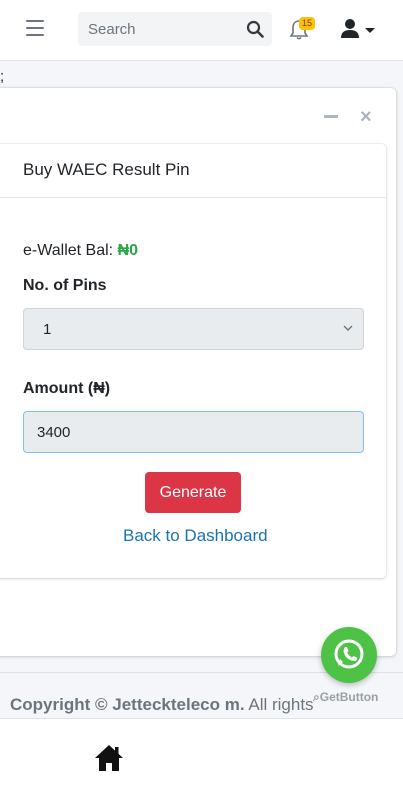  What do you see at coordinates (193, 492) in the screenshot?
I see `generate-button: Generate` at bounding box center [193, 492].